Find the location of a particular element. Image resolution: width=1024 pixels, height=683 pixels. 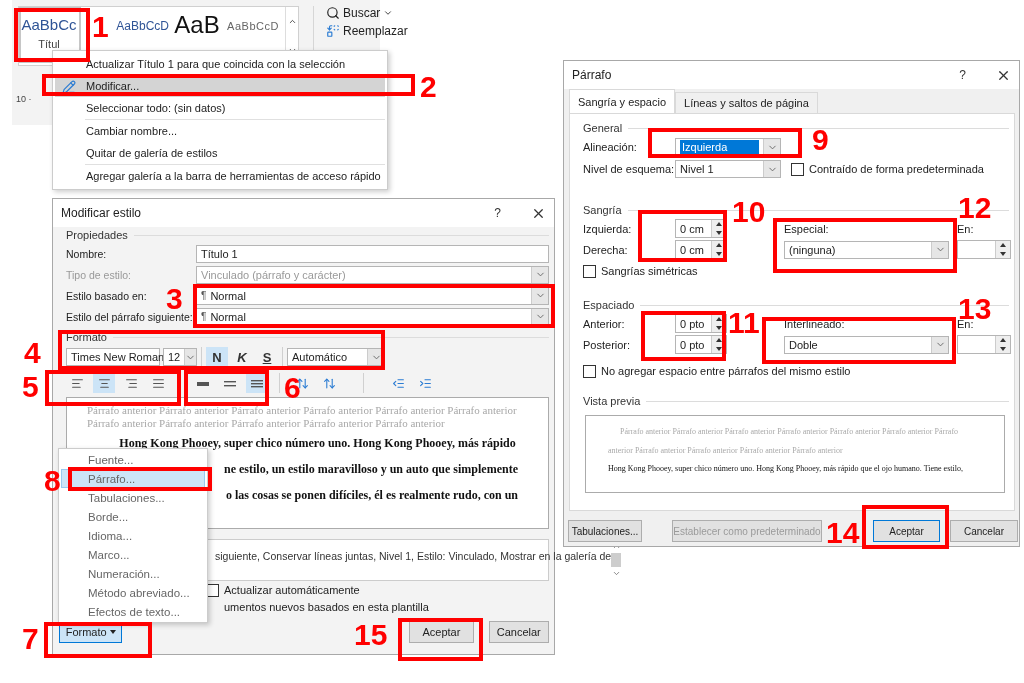

step-number: 5 is located at coordinates (30, 387).